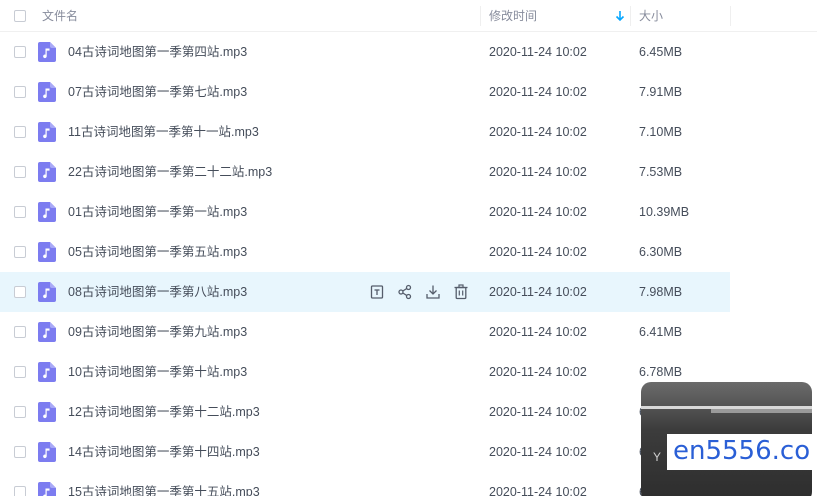 This screenshot has height=496, width=817. Describe the element at coordinates (664, 212) in the screenshot. I see `file-size: 10.39MB` at that location.